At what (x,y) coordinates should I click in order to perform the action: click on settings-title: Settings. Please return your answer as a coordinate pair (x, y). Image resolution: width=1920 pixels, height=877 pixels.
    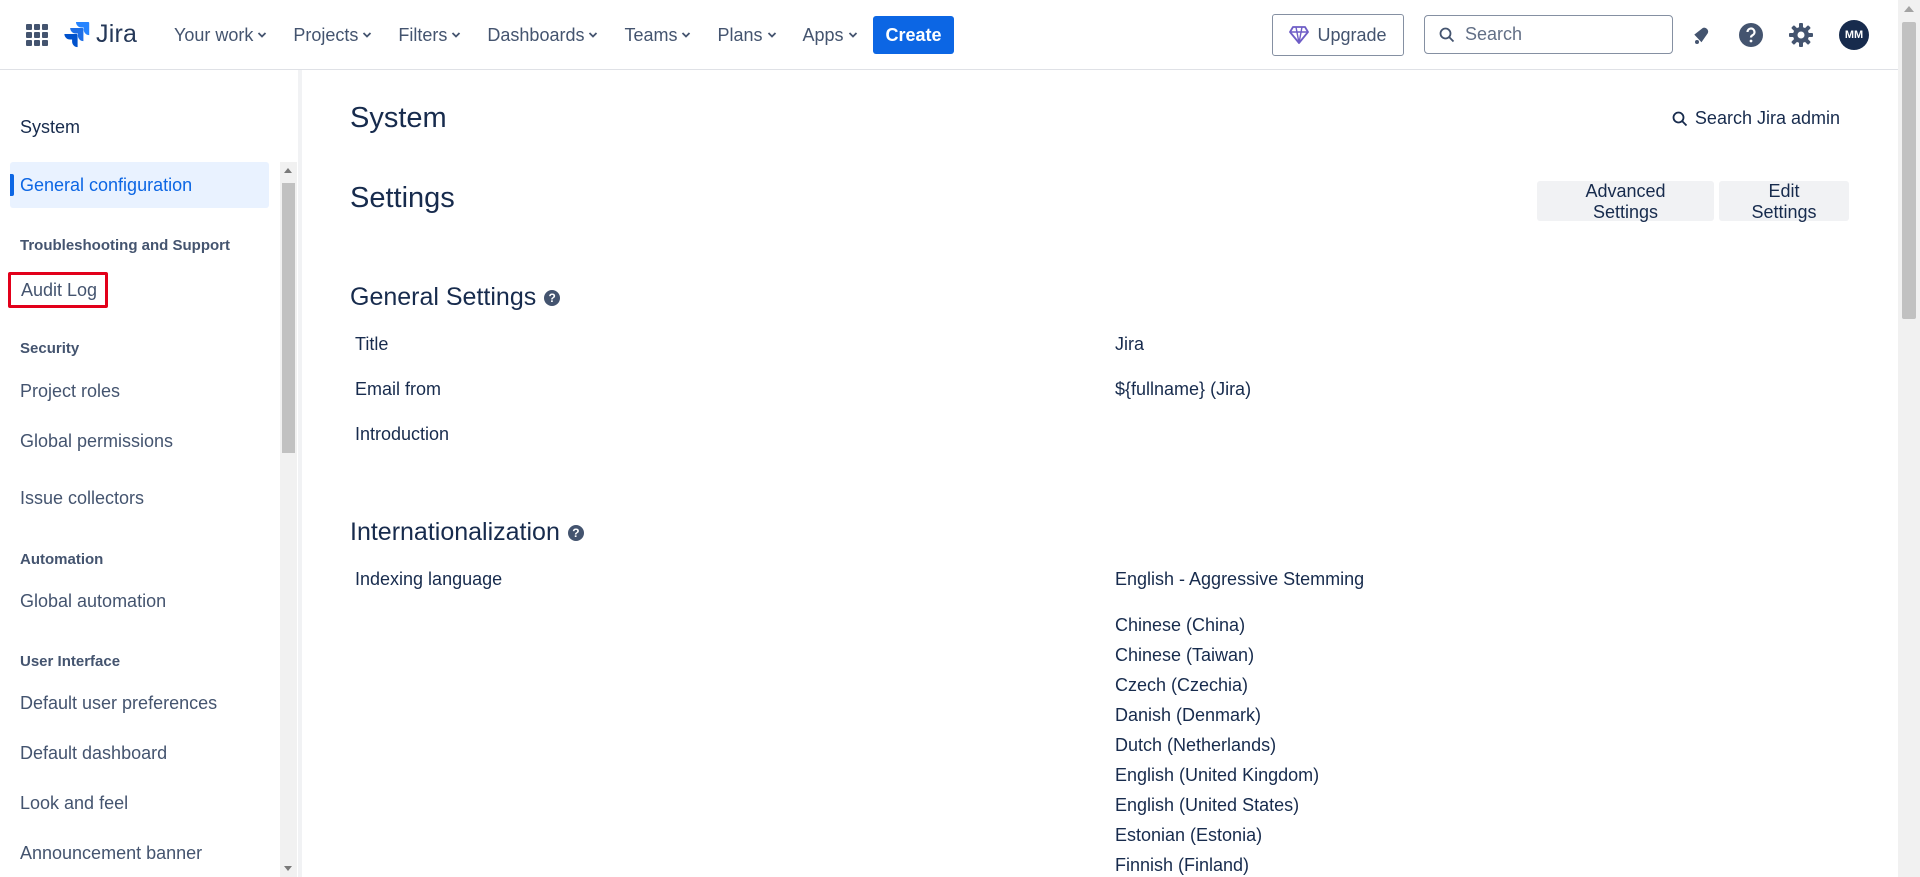
    Looking at the image, I should click on (402, 198).